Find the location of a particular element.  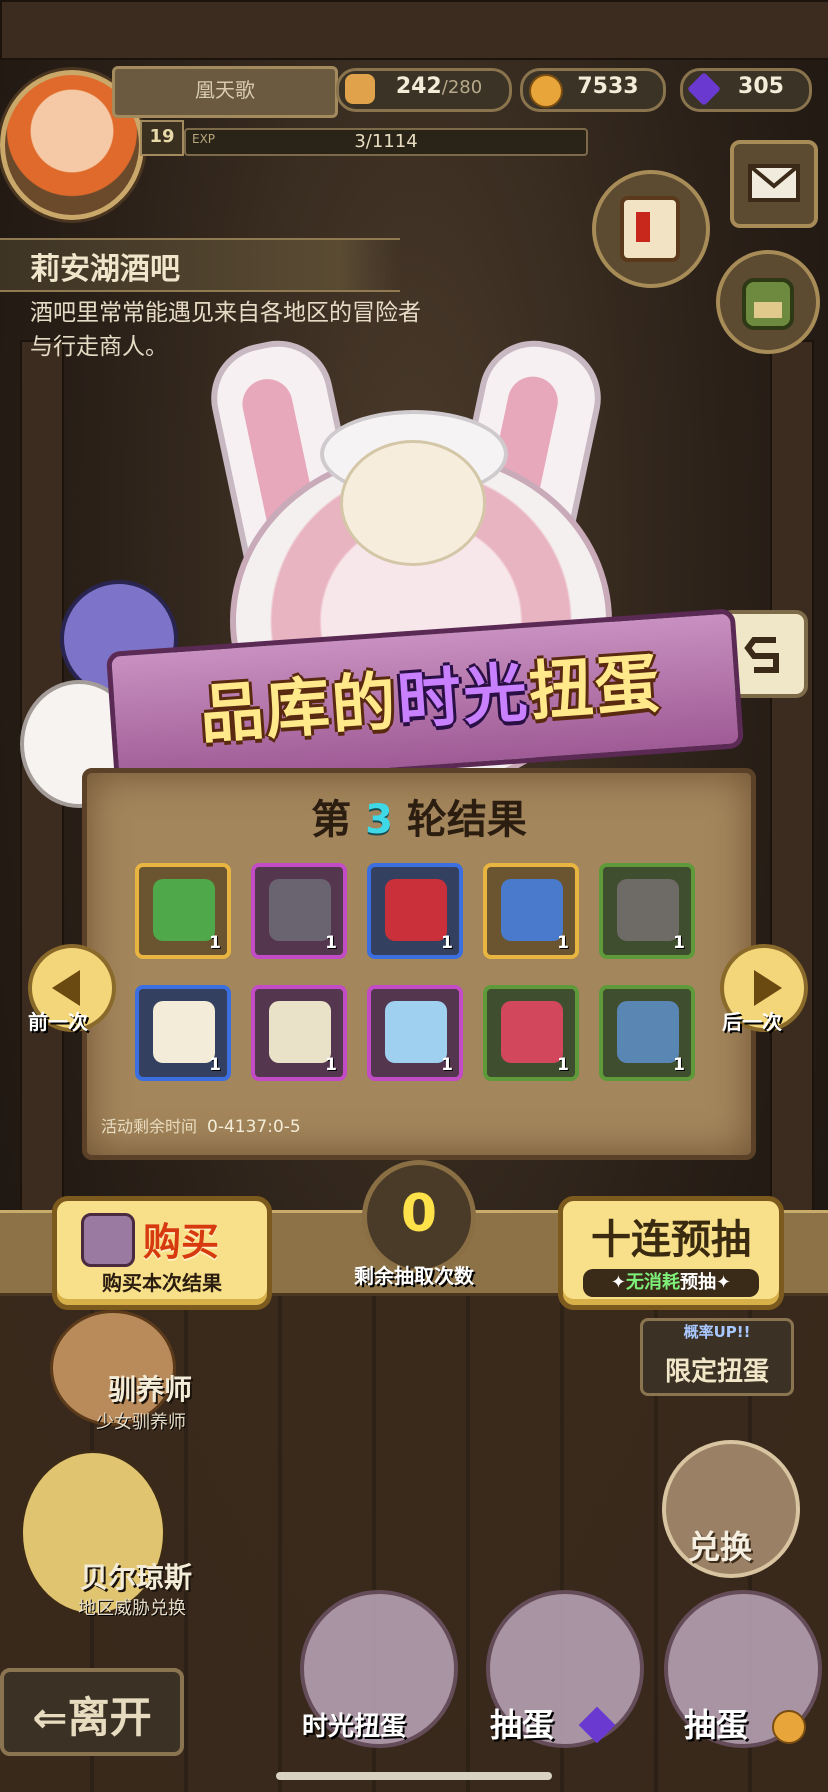

stamina-max: /280 is located at coordinates (462, 87).